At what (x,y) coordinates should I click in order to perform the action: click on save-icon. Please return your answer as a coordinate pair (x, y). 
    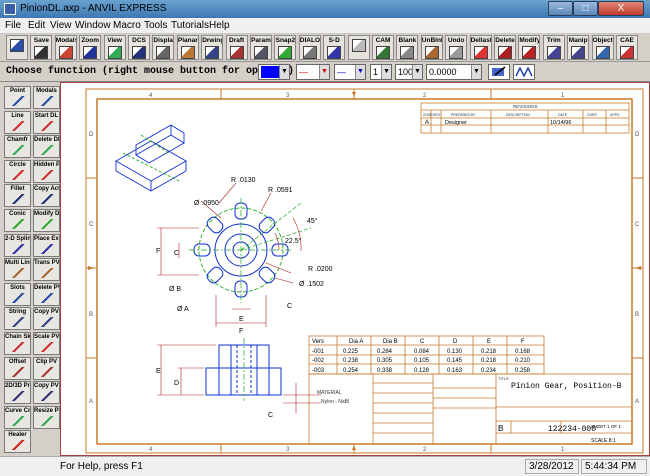
    Looking at the image, I should click on (41, 52).